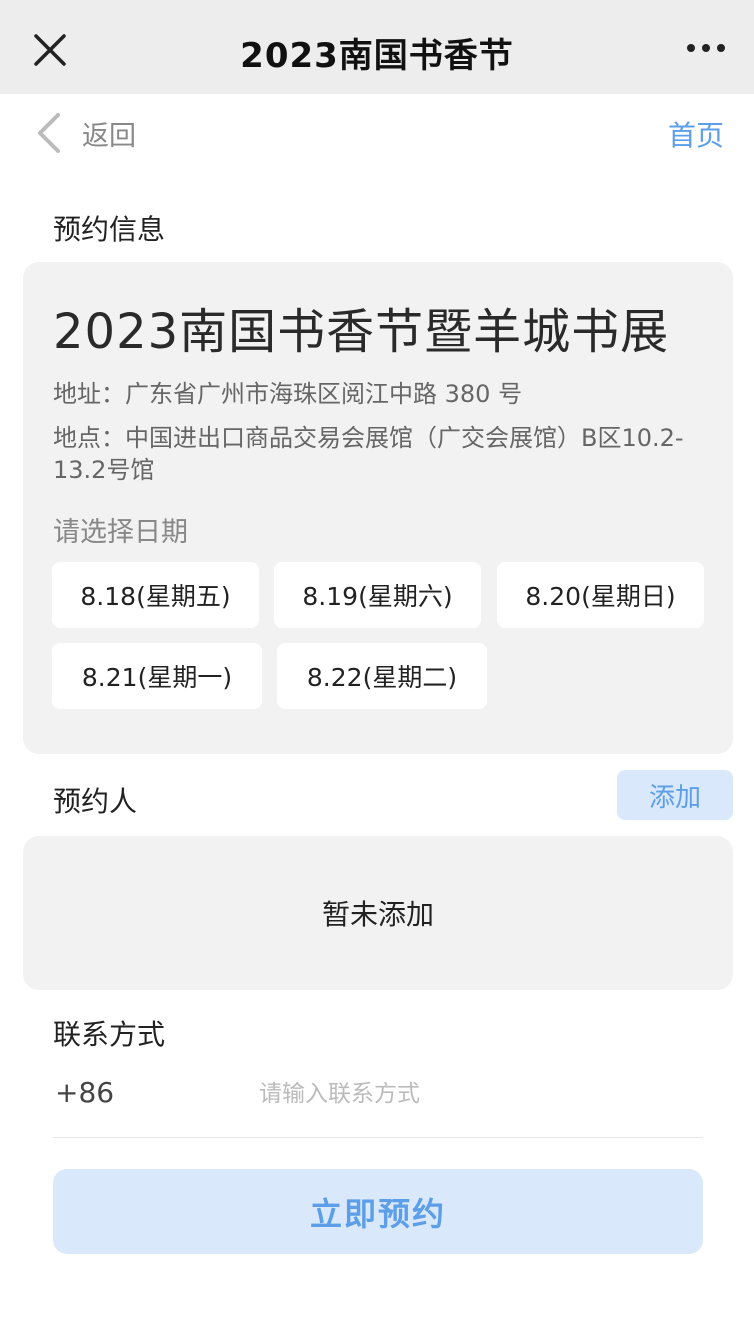  I want to click on home-link: 首页, so click(696, 134).